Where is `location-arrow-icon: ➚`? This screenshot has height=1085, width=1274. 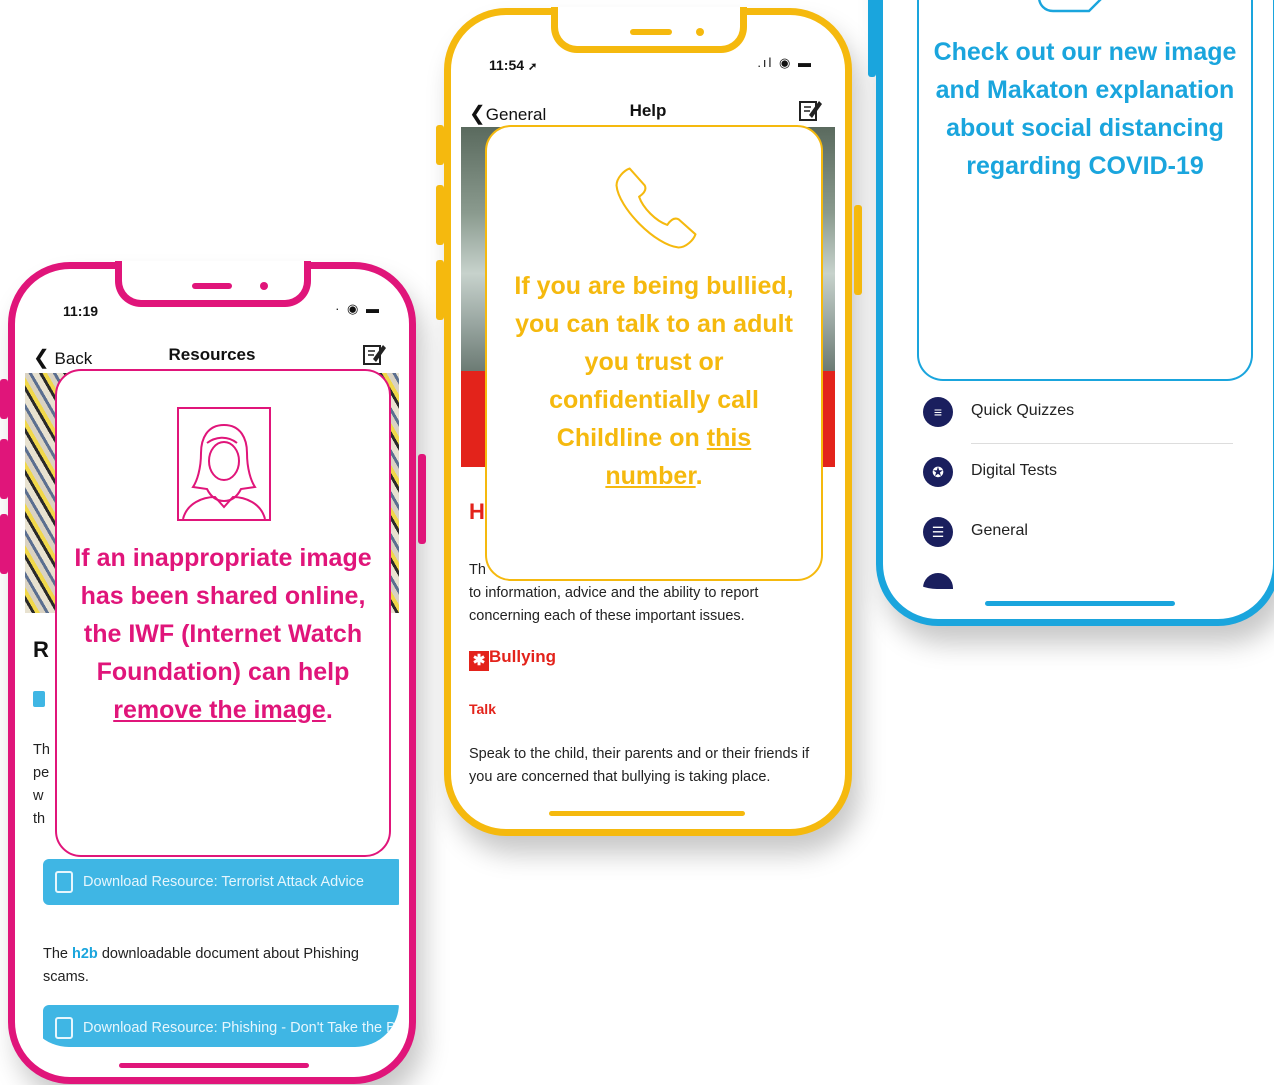 location-arrow-icon: ➚ is located at coordinates (532, 67).